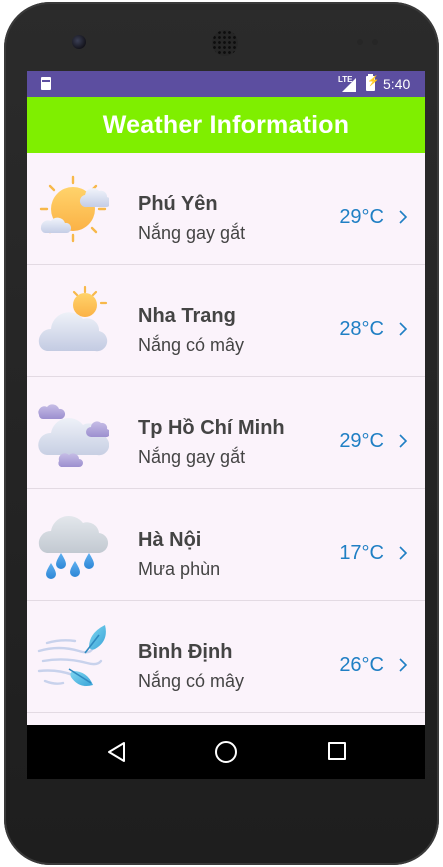  What do you see at coordinates (74, 209) in the screenshot?
I see `sun-cloud-icon` at bounding box center [74, 209].